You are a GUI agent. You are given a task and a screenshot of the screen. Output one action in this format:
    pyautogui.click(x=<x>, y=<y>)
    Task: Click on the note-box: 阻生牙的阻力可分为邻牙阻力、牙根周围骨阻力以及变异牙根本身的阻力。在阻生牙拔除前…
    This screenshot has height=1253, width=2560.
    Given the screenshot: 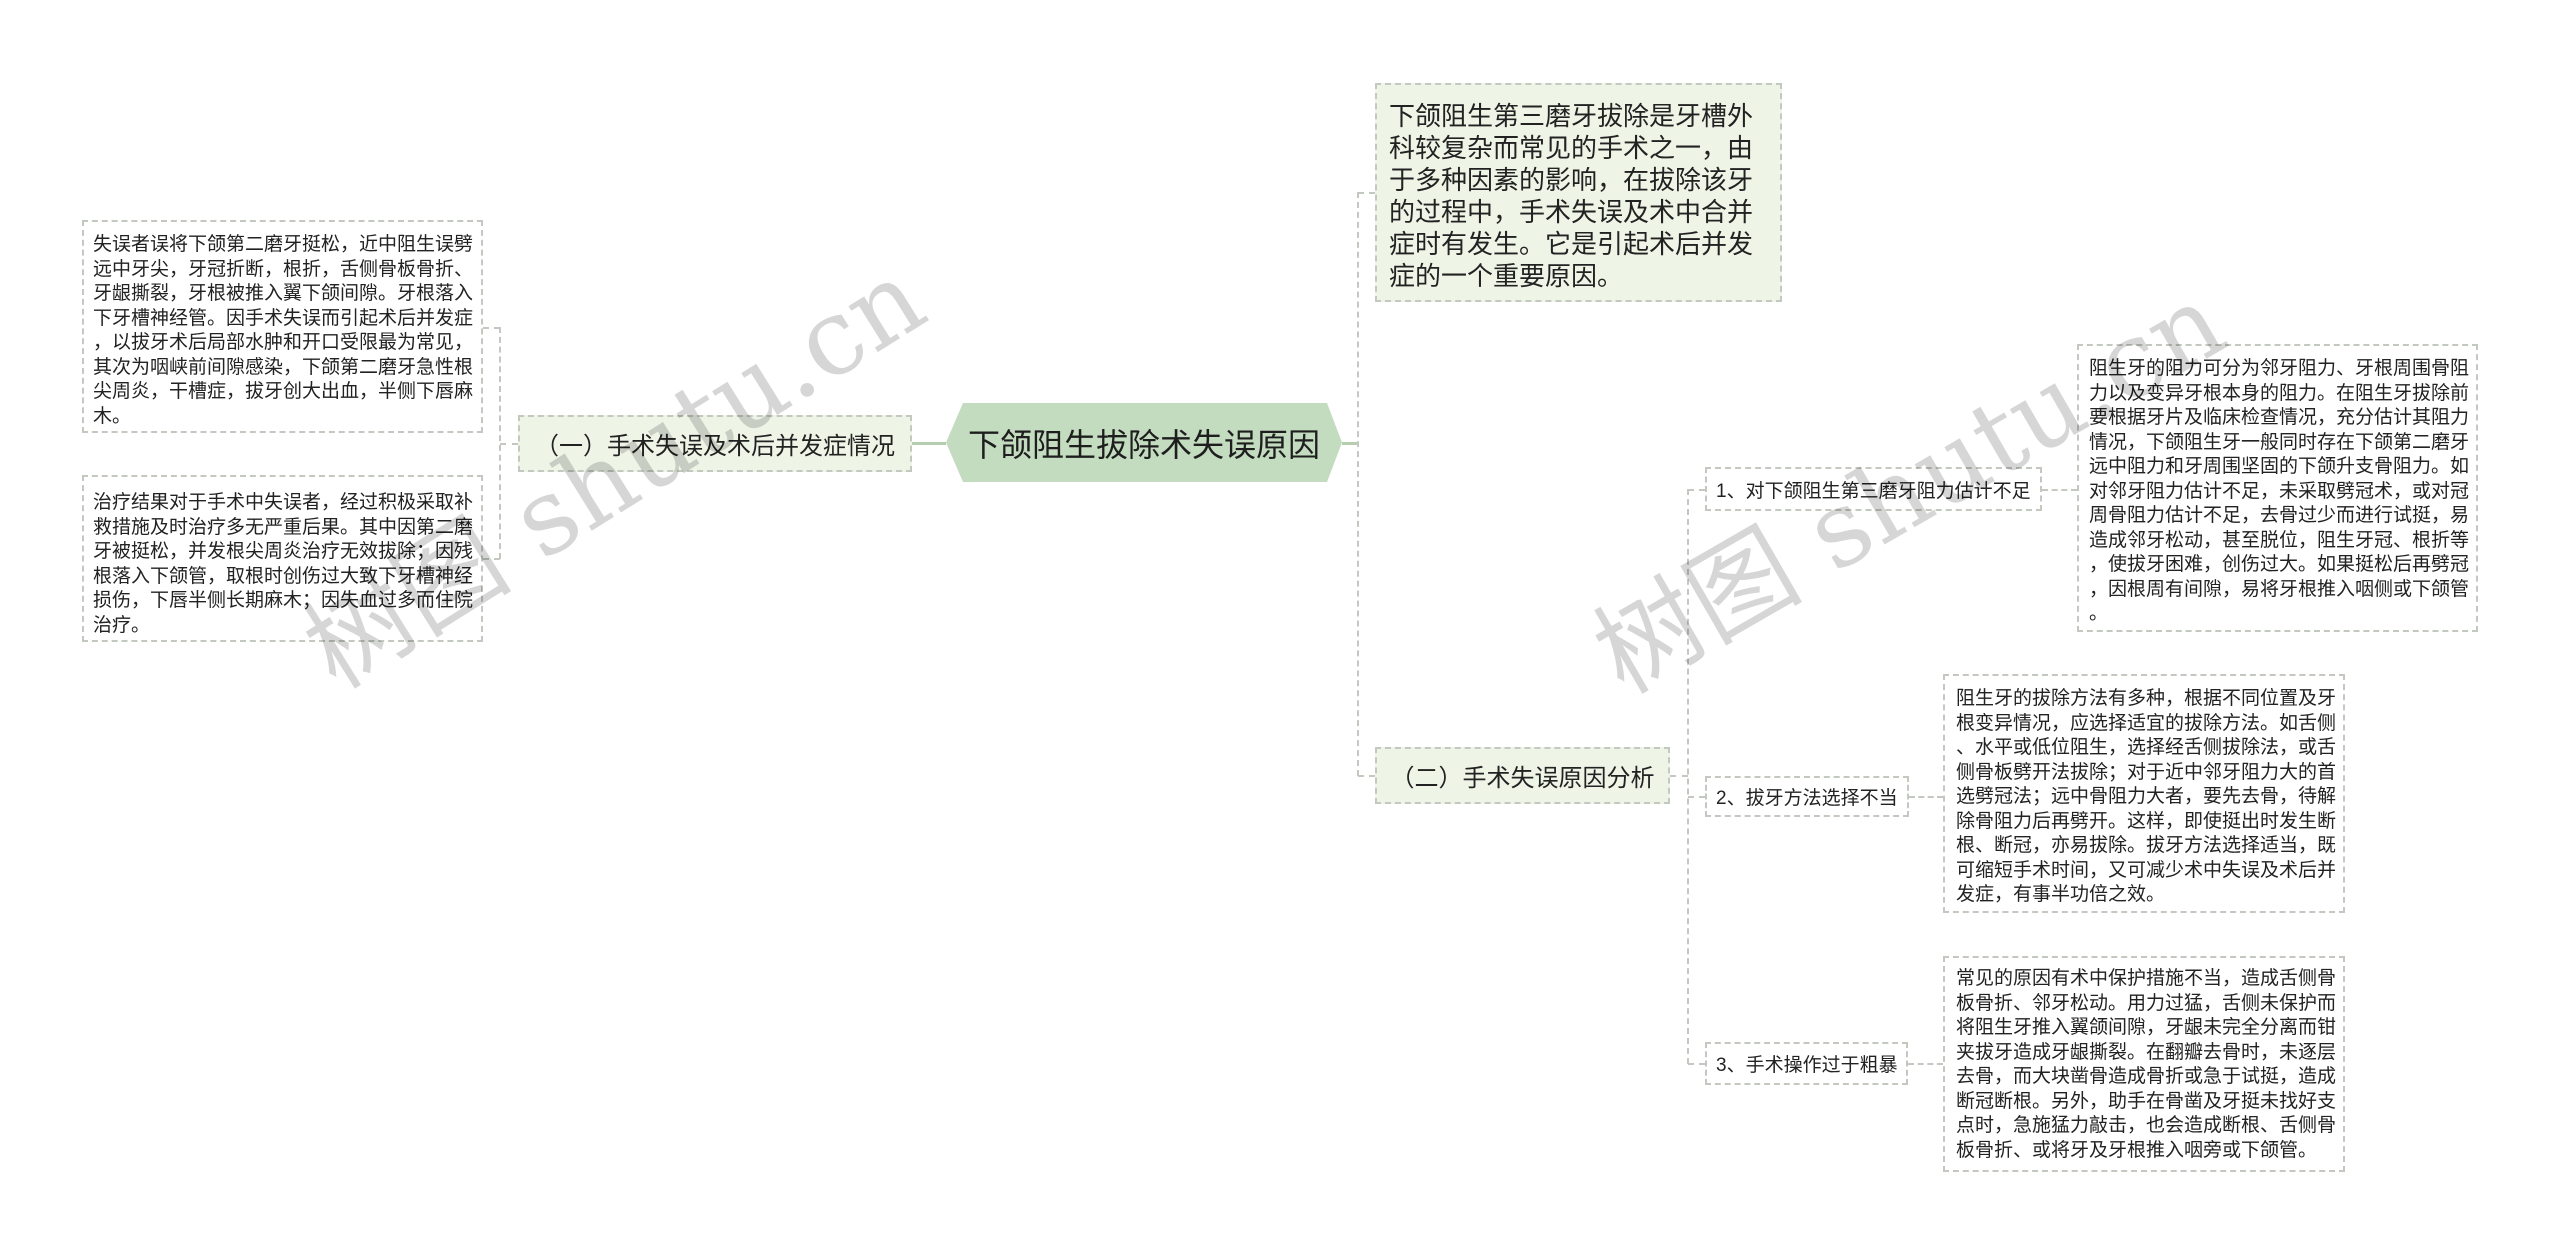 What is the action you would take?
    pyautogui.click(x=2277, y=488)
    